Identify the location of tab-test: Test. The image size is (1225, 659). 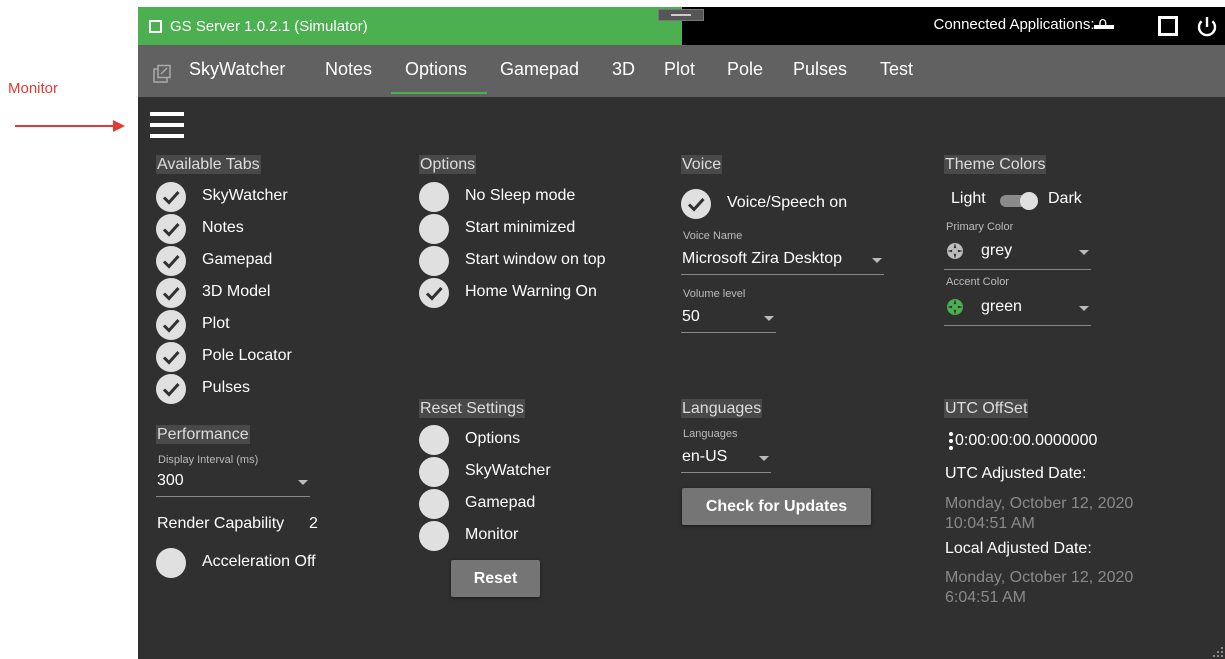
(896, 69).